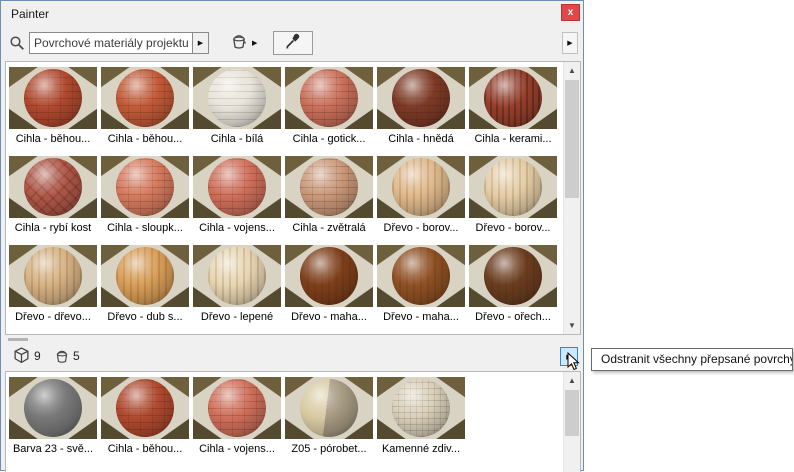 The width and height of the screenshot is (794, 472). I want to click on flyout-menu: Odstranit všechny přepsané povrchy, so click(692, 359).